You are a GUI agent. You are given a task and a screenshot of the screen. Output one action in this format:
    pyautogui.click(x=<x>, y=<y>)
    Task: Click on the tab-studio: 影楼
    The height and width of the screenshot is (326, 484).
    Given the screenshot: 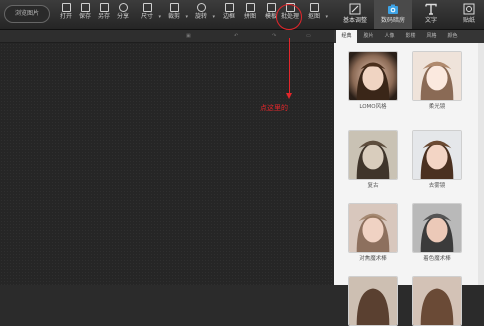 What is the action you would take?
    pyautogui.click(x=410, y=36)
    